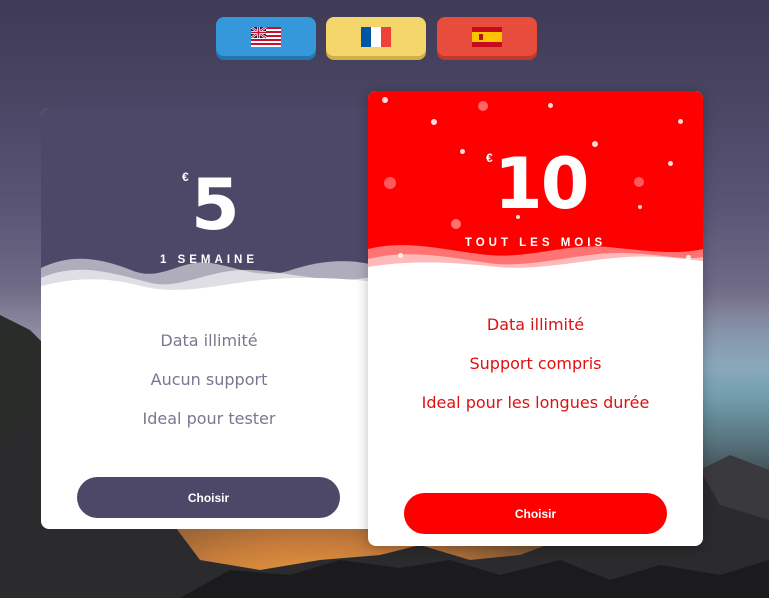 This screenshot has width=769, height=598. I want to click on uk-us-flag-icon, so click(266, 36).